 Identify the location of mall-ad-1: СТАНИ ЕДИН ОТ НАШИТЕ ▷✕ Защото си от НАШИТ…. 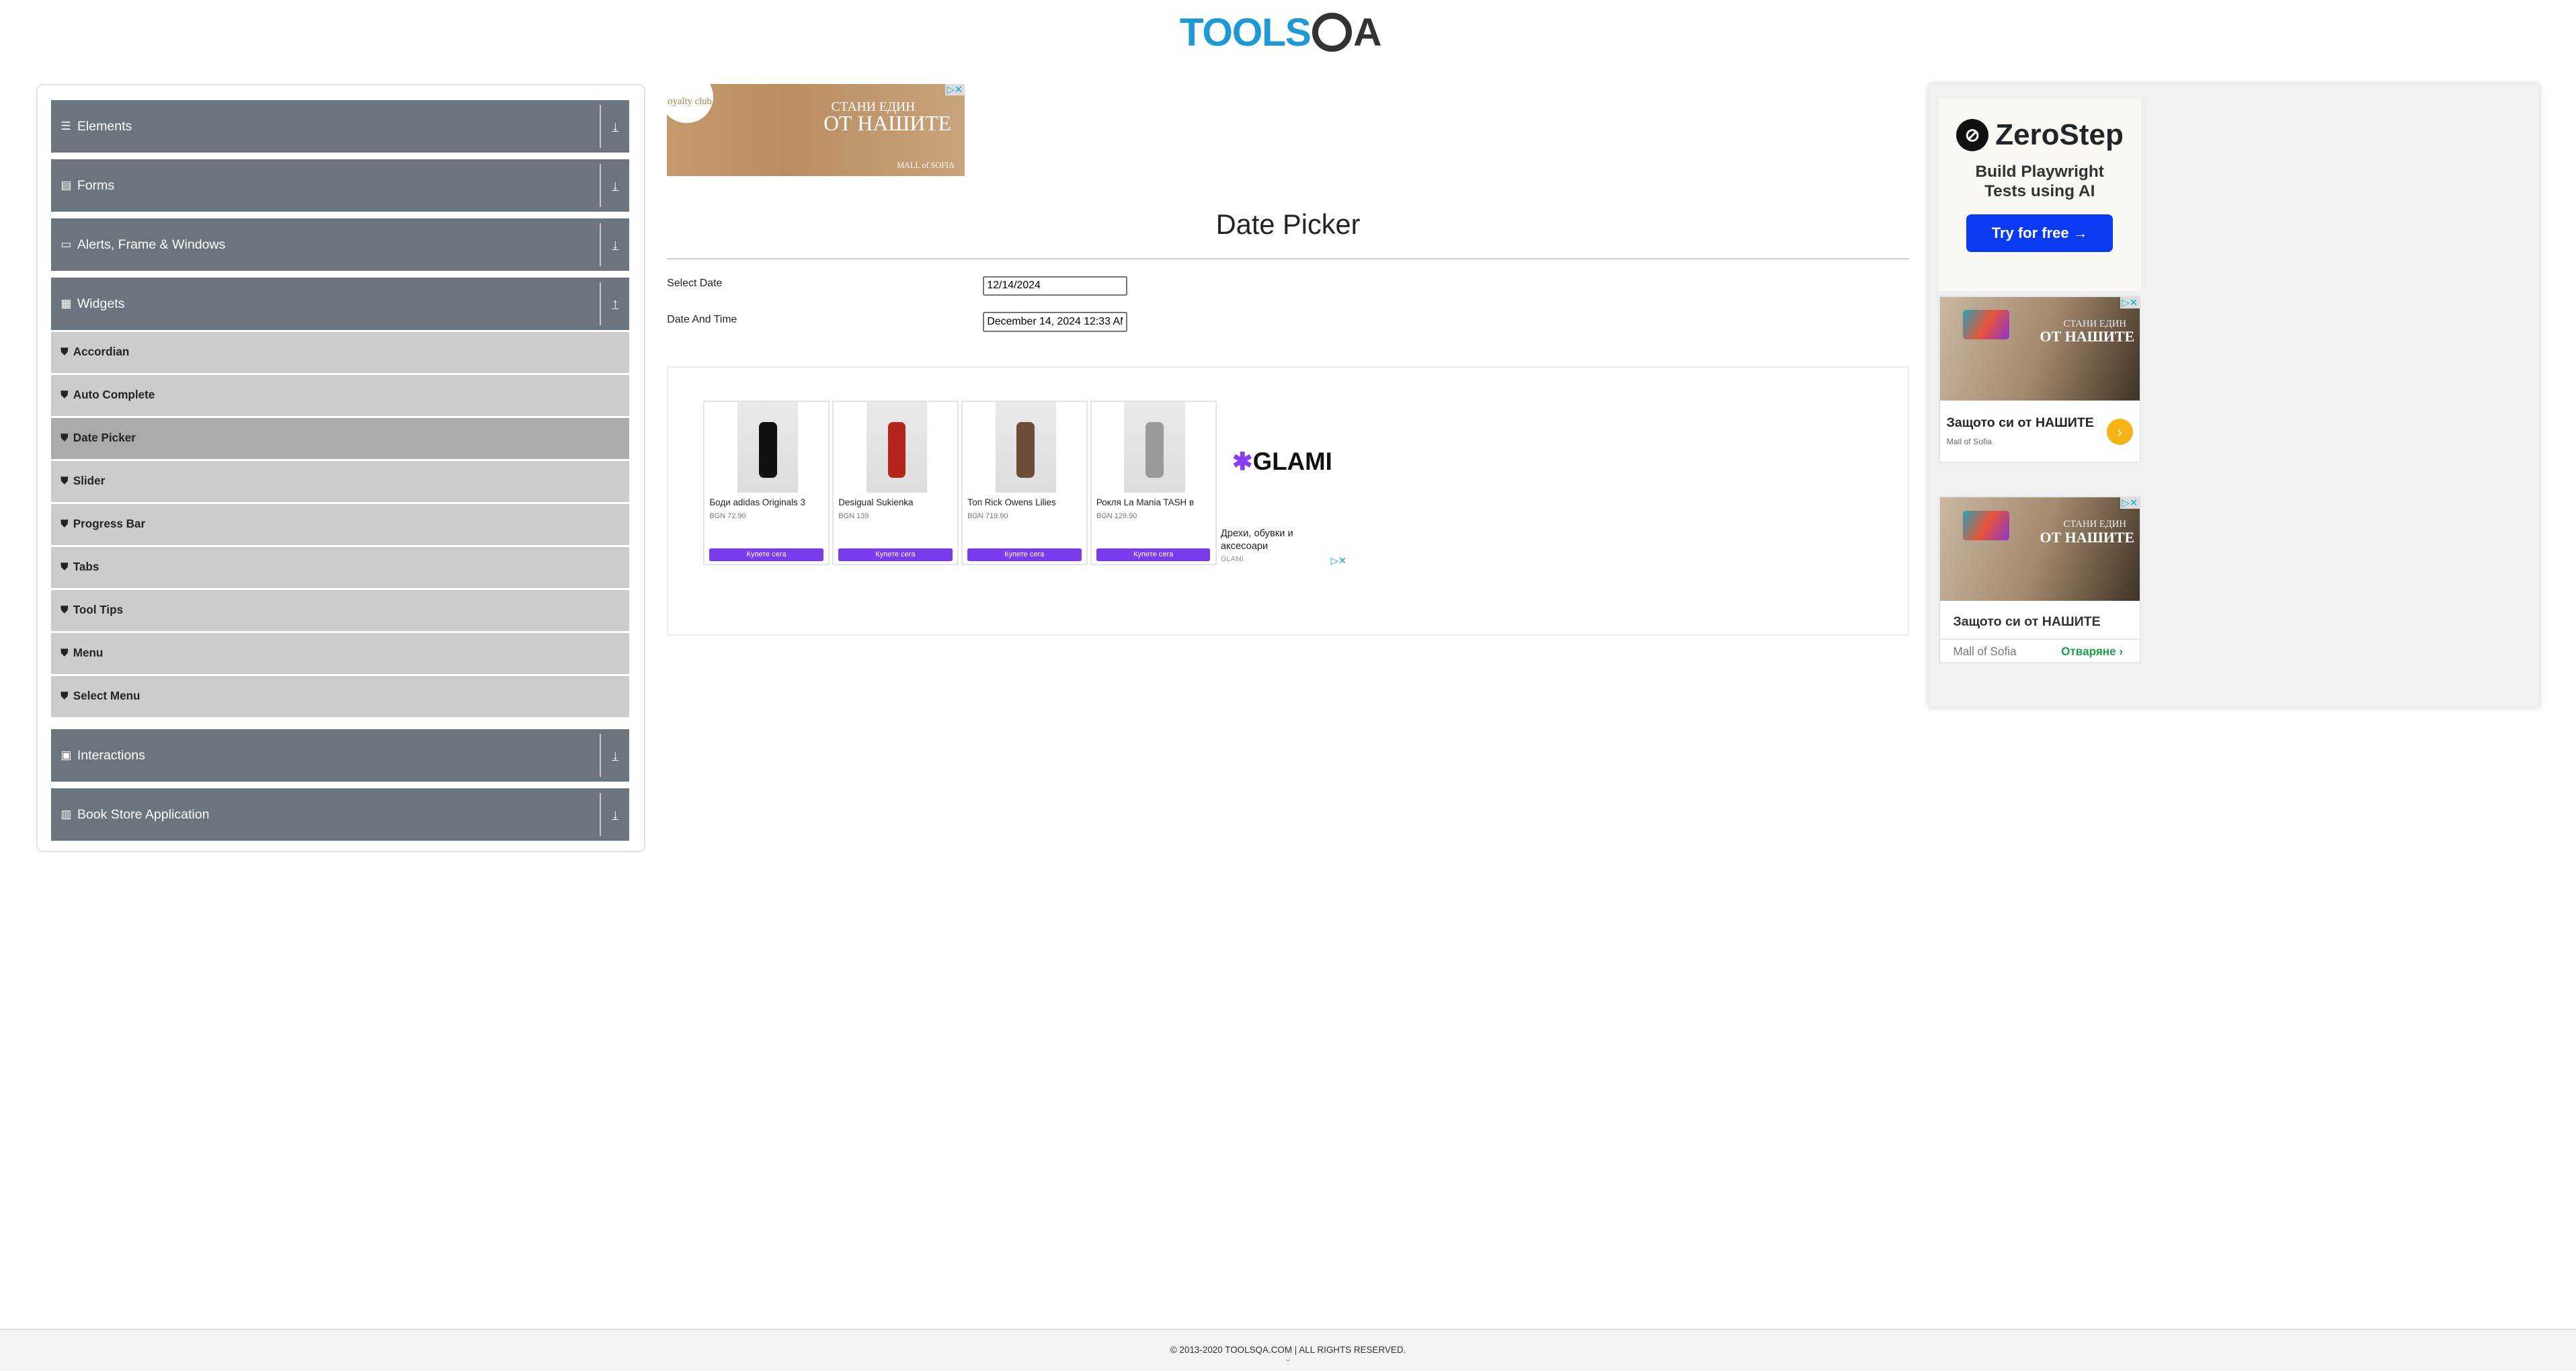
(2039, 379).